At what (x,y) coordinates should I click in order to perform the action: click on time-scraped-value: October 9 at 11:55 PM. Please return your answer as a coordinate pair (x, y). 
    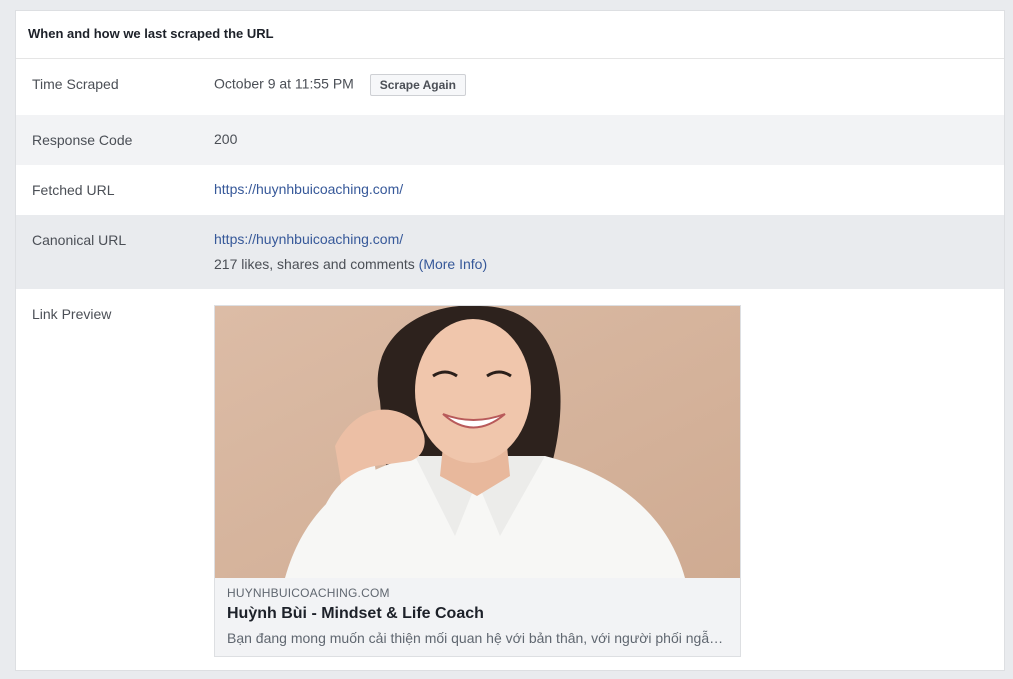
    Looking at the image, I should click on (284, 83).